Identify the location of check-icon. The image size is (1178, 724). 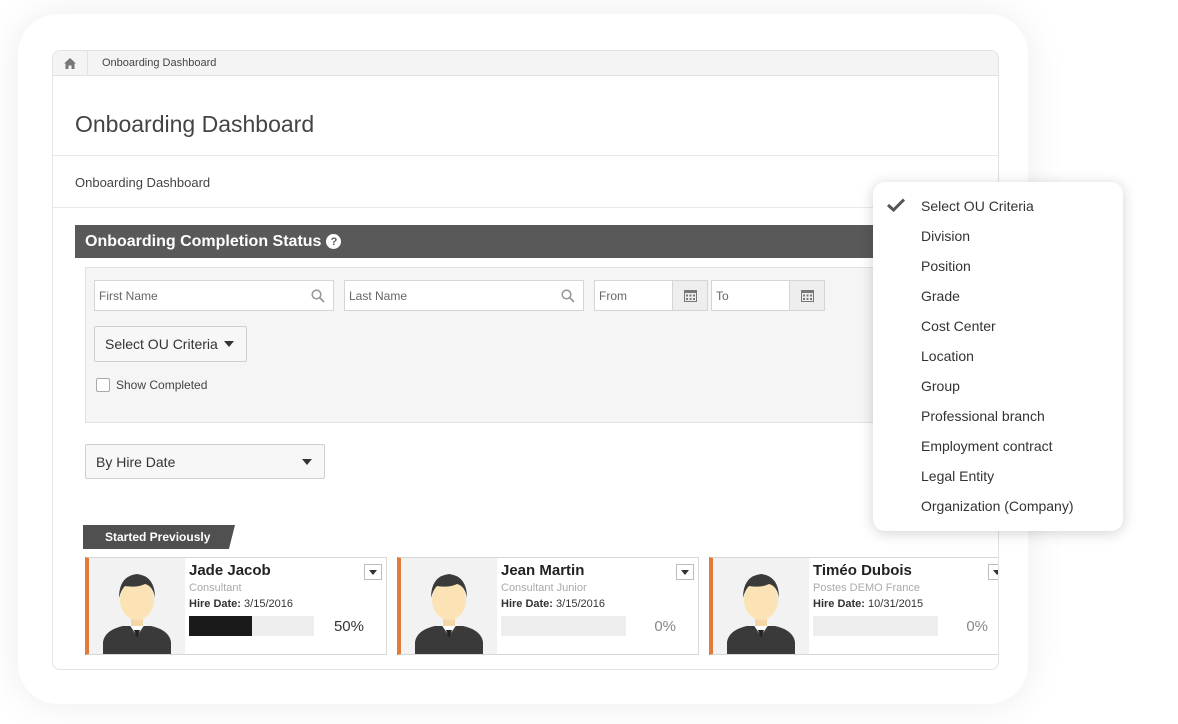
(896, 205).